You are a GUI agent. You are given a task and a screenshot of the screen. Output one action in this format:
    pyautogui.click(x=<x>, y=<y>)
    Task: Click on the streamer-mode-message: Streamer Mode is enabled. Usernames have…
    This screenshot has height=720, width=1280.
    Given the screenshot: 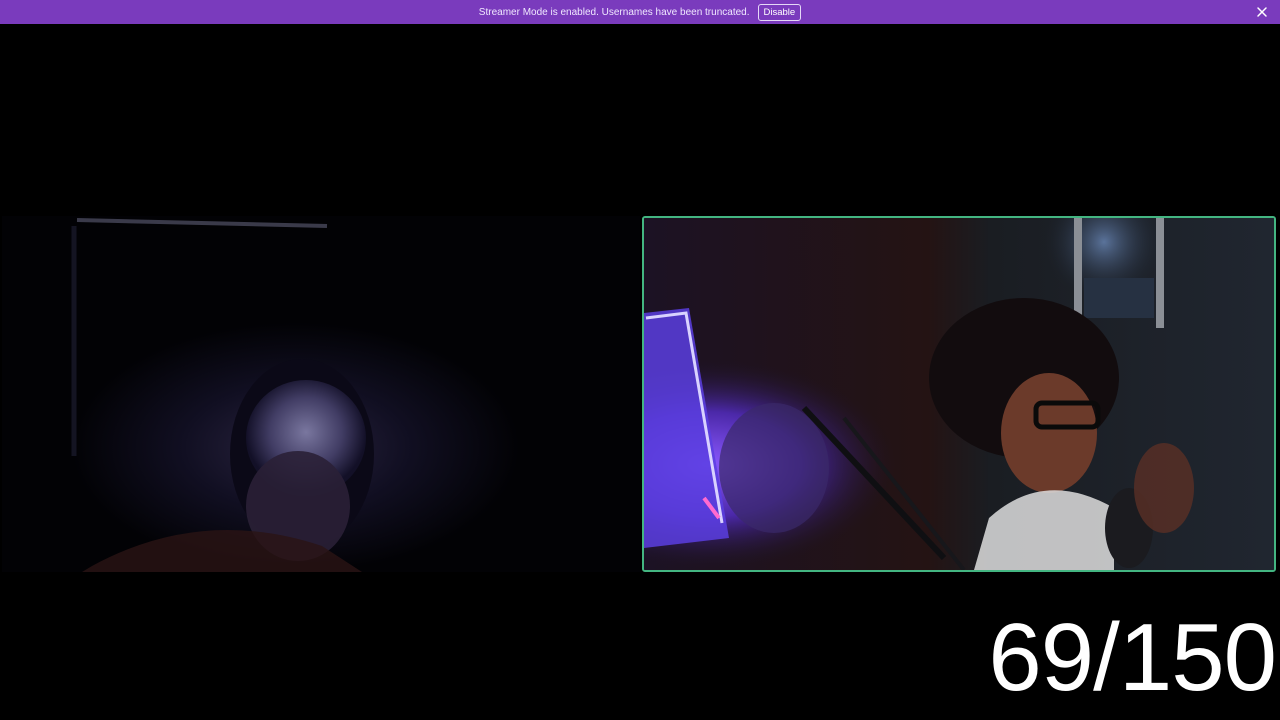 What is the action you would take?
    pyautogui.click(x=614, y=12)
    